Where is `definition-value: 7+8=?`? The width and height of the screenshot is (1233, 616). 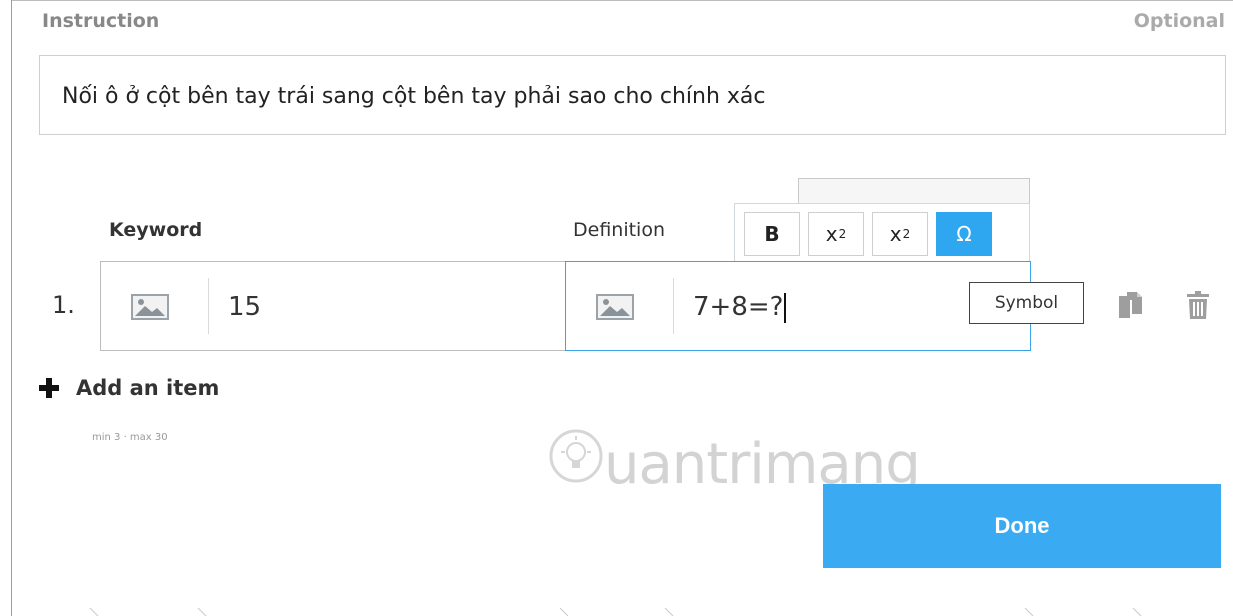
definition-value: 7+8=? is located at coordinates (740, 307).